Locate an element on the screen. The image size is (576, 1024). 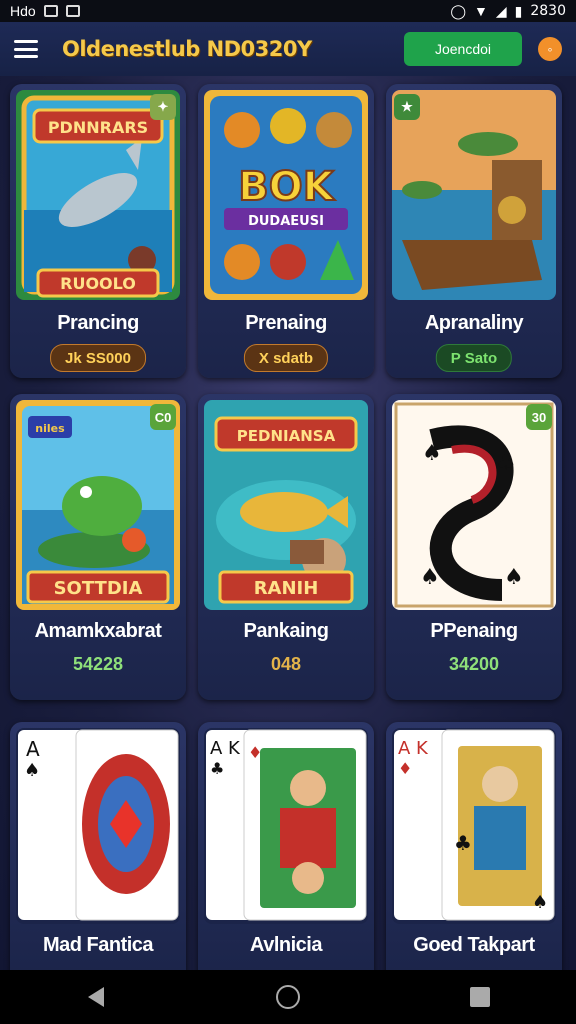
game-thumbnail: niles SOTTDIA is located at coordinates (98, 505).